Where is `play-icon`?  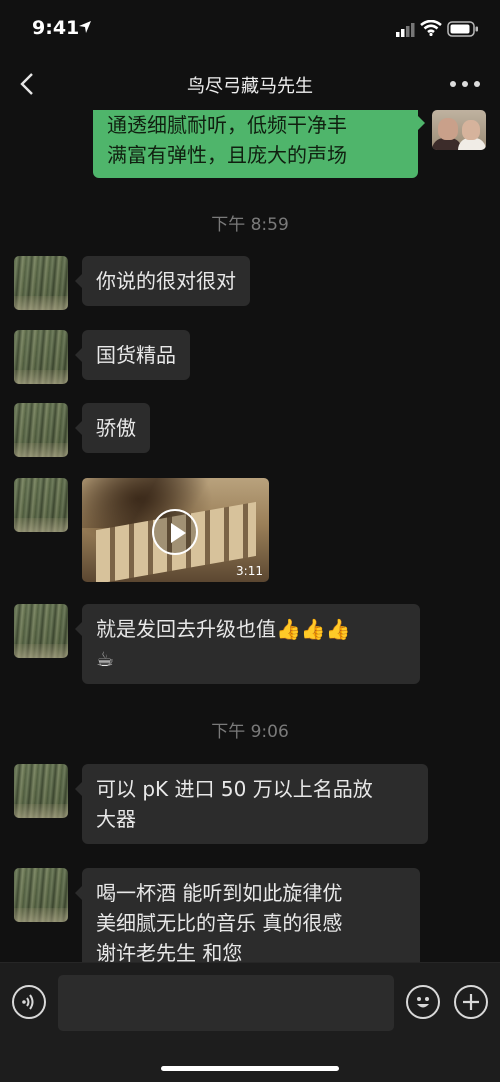
play-icon is located at coordinates (175, 532).